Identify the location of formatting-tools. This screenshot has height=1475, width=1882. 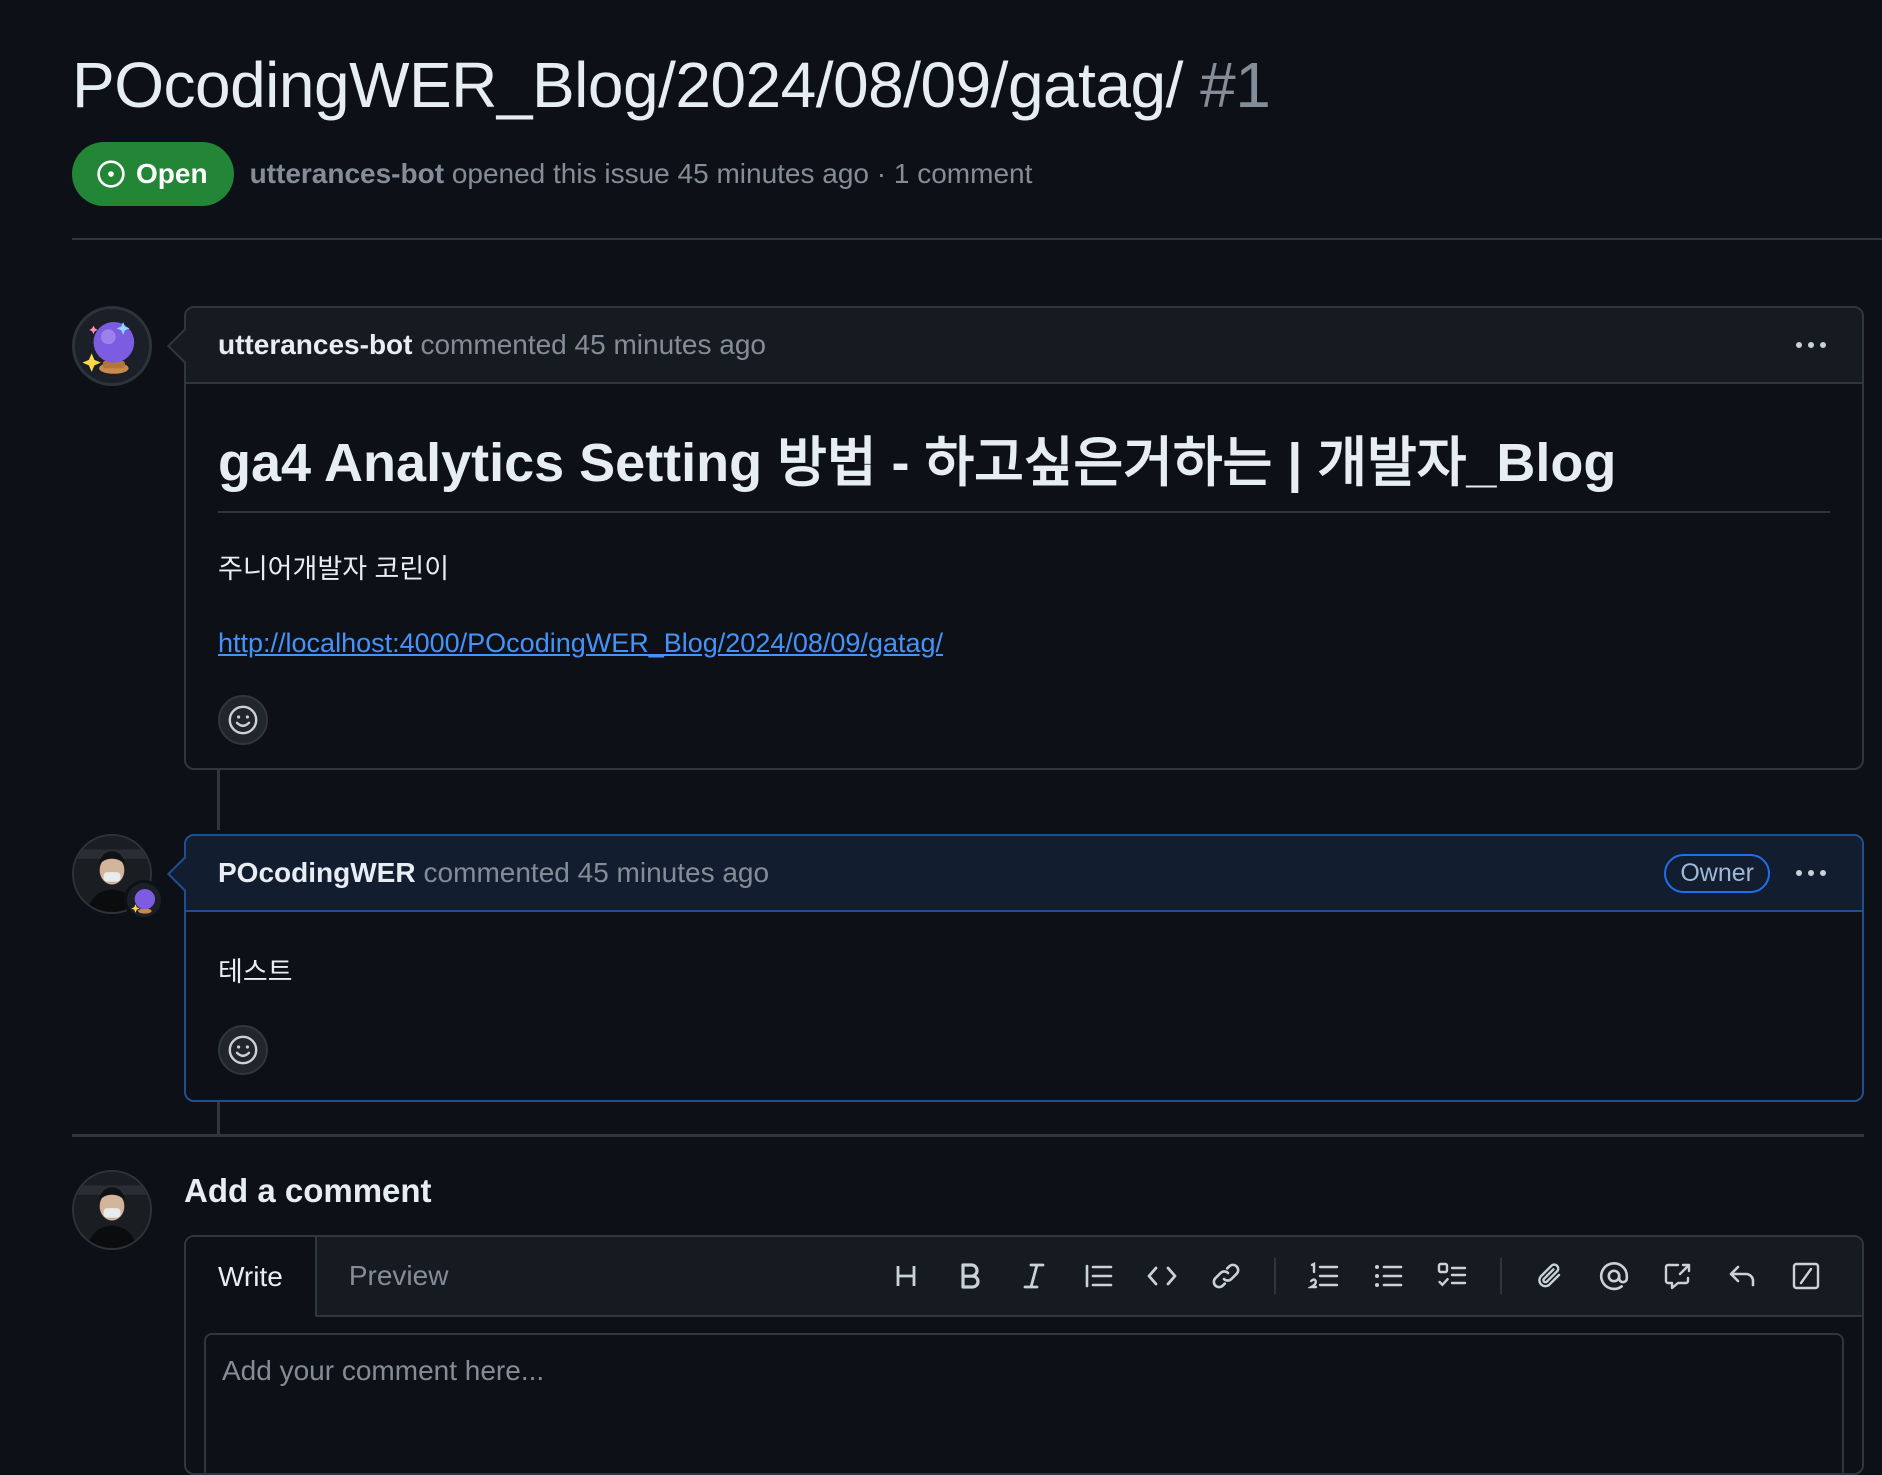
(1356, 1276).